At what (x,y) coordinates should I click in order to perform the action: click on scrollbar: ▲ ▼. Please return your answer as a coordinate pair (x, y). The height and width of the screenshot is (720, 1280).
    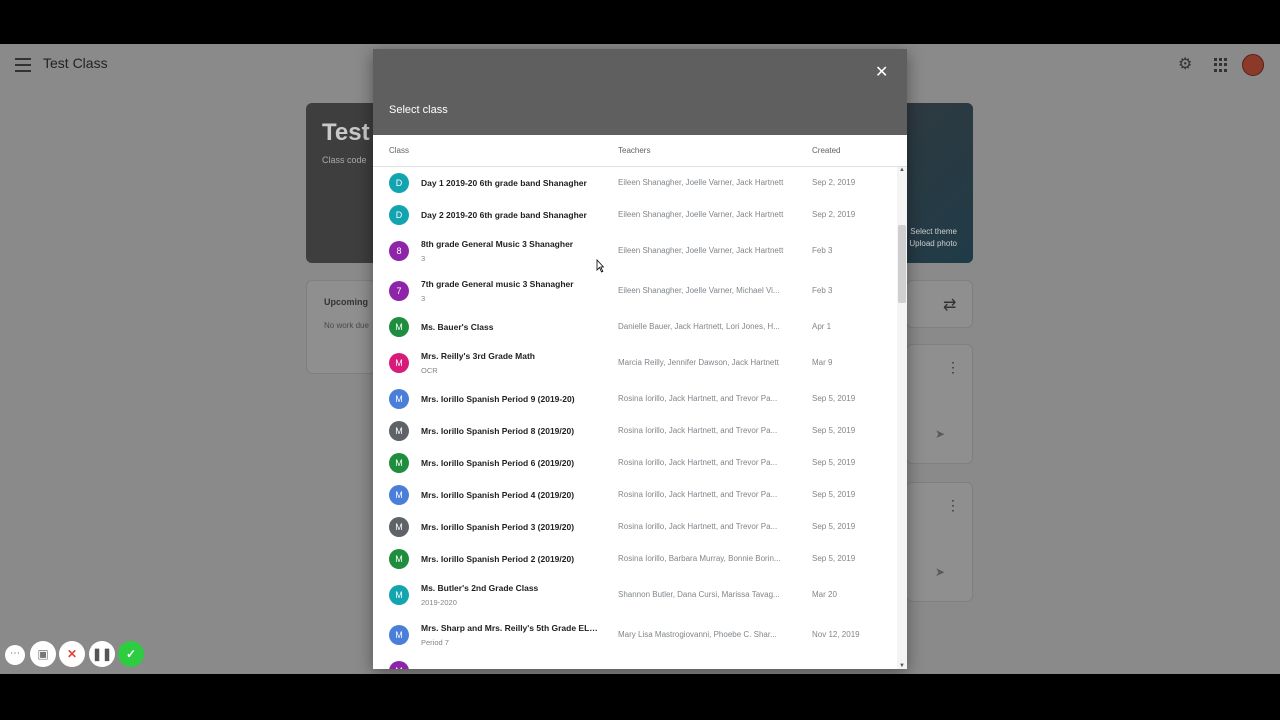
    Looking at the image, I should click on (902, 418).